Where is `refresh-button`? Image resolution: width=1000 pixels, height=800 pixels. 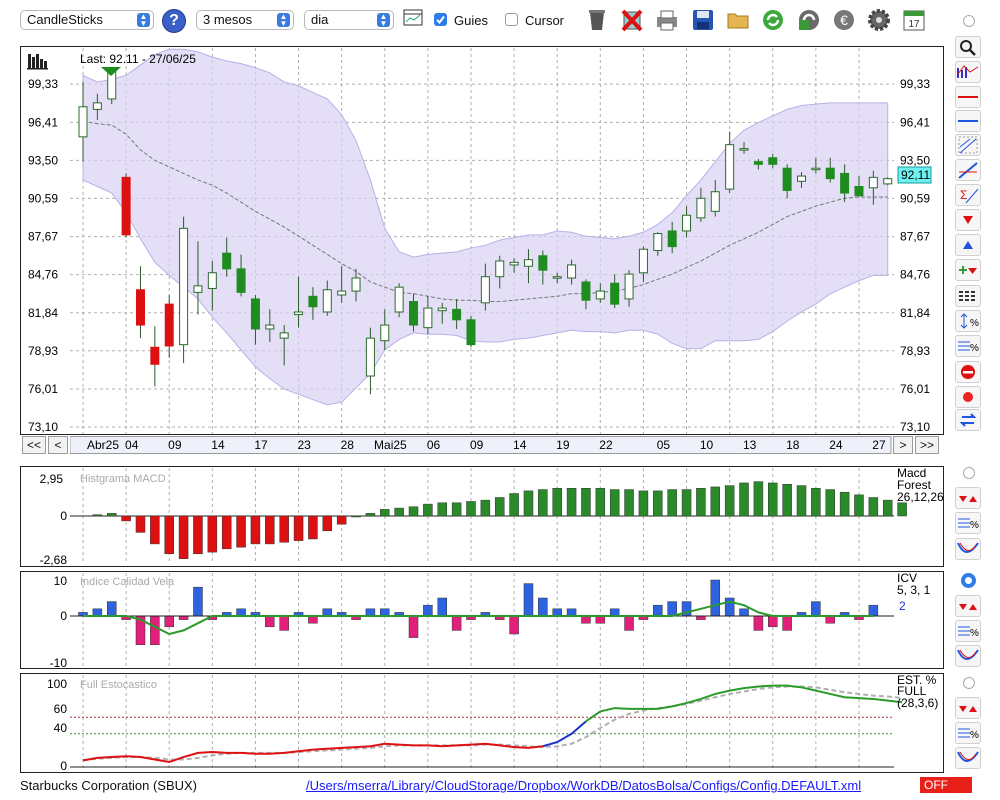
refresh-button is located at coordinates (773, 20).